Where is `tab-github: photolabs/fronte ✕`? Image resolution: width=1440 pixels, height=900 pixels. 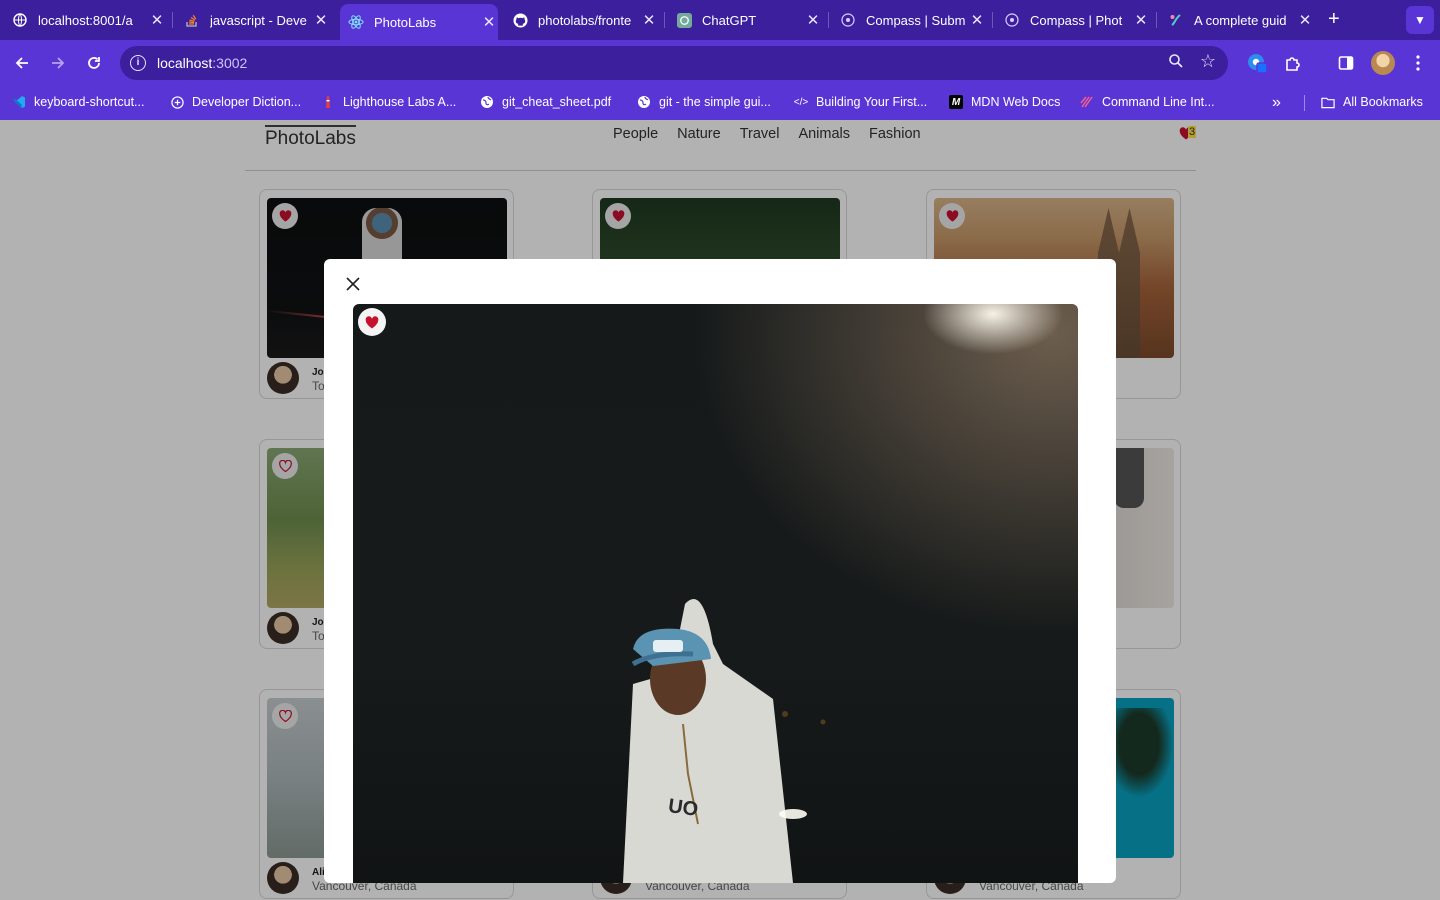 tab-github: photolabs/fronte ✕ is located at coordinates (585, 20).